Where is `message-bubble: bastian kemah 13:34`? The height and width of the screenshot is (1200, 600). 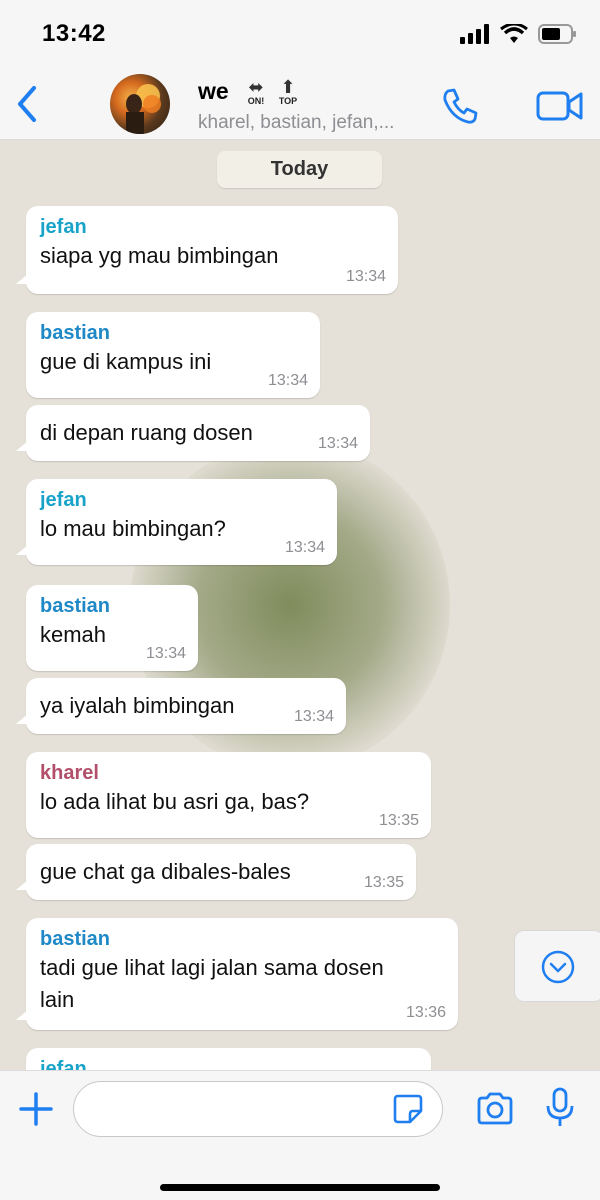
message-bubble: bastian kemah 13:34 is located at coordinates (112, 628).